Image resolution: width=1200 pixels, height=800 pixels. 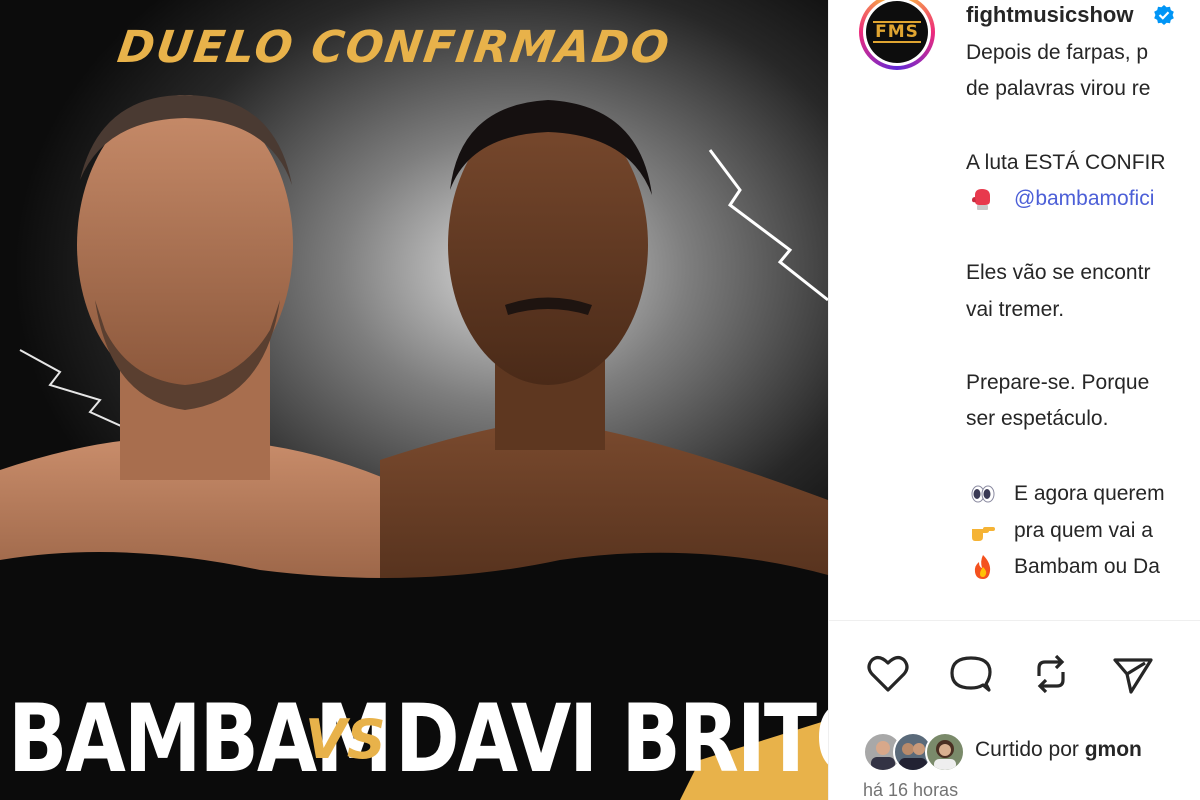 I want to click on fighter-right-name: DAVI BRITO, so click(x=611, y=740).